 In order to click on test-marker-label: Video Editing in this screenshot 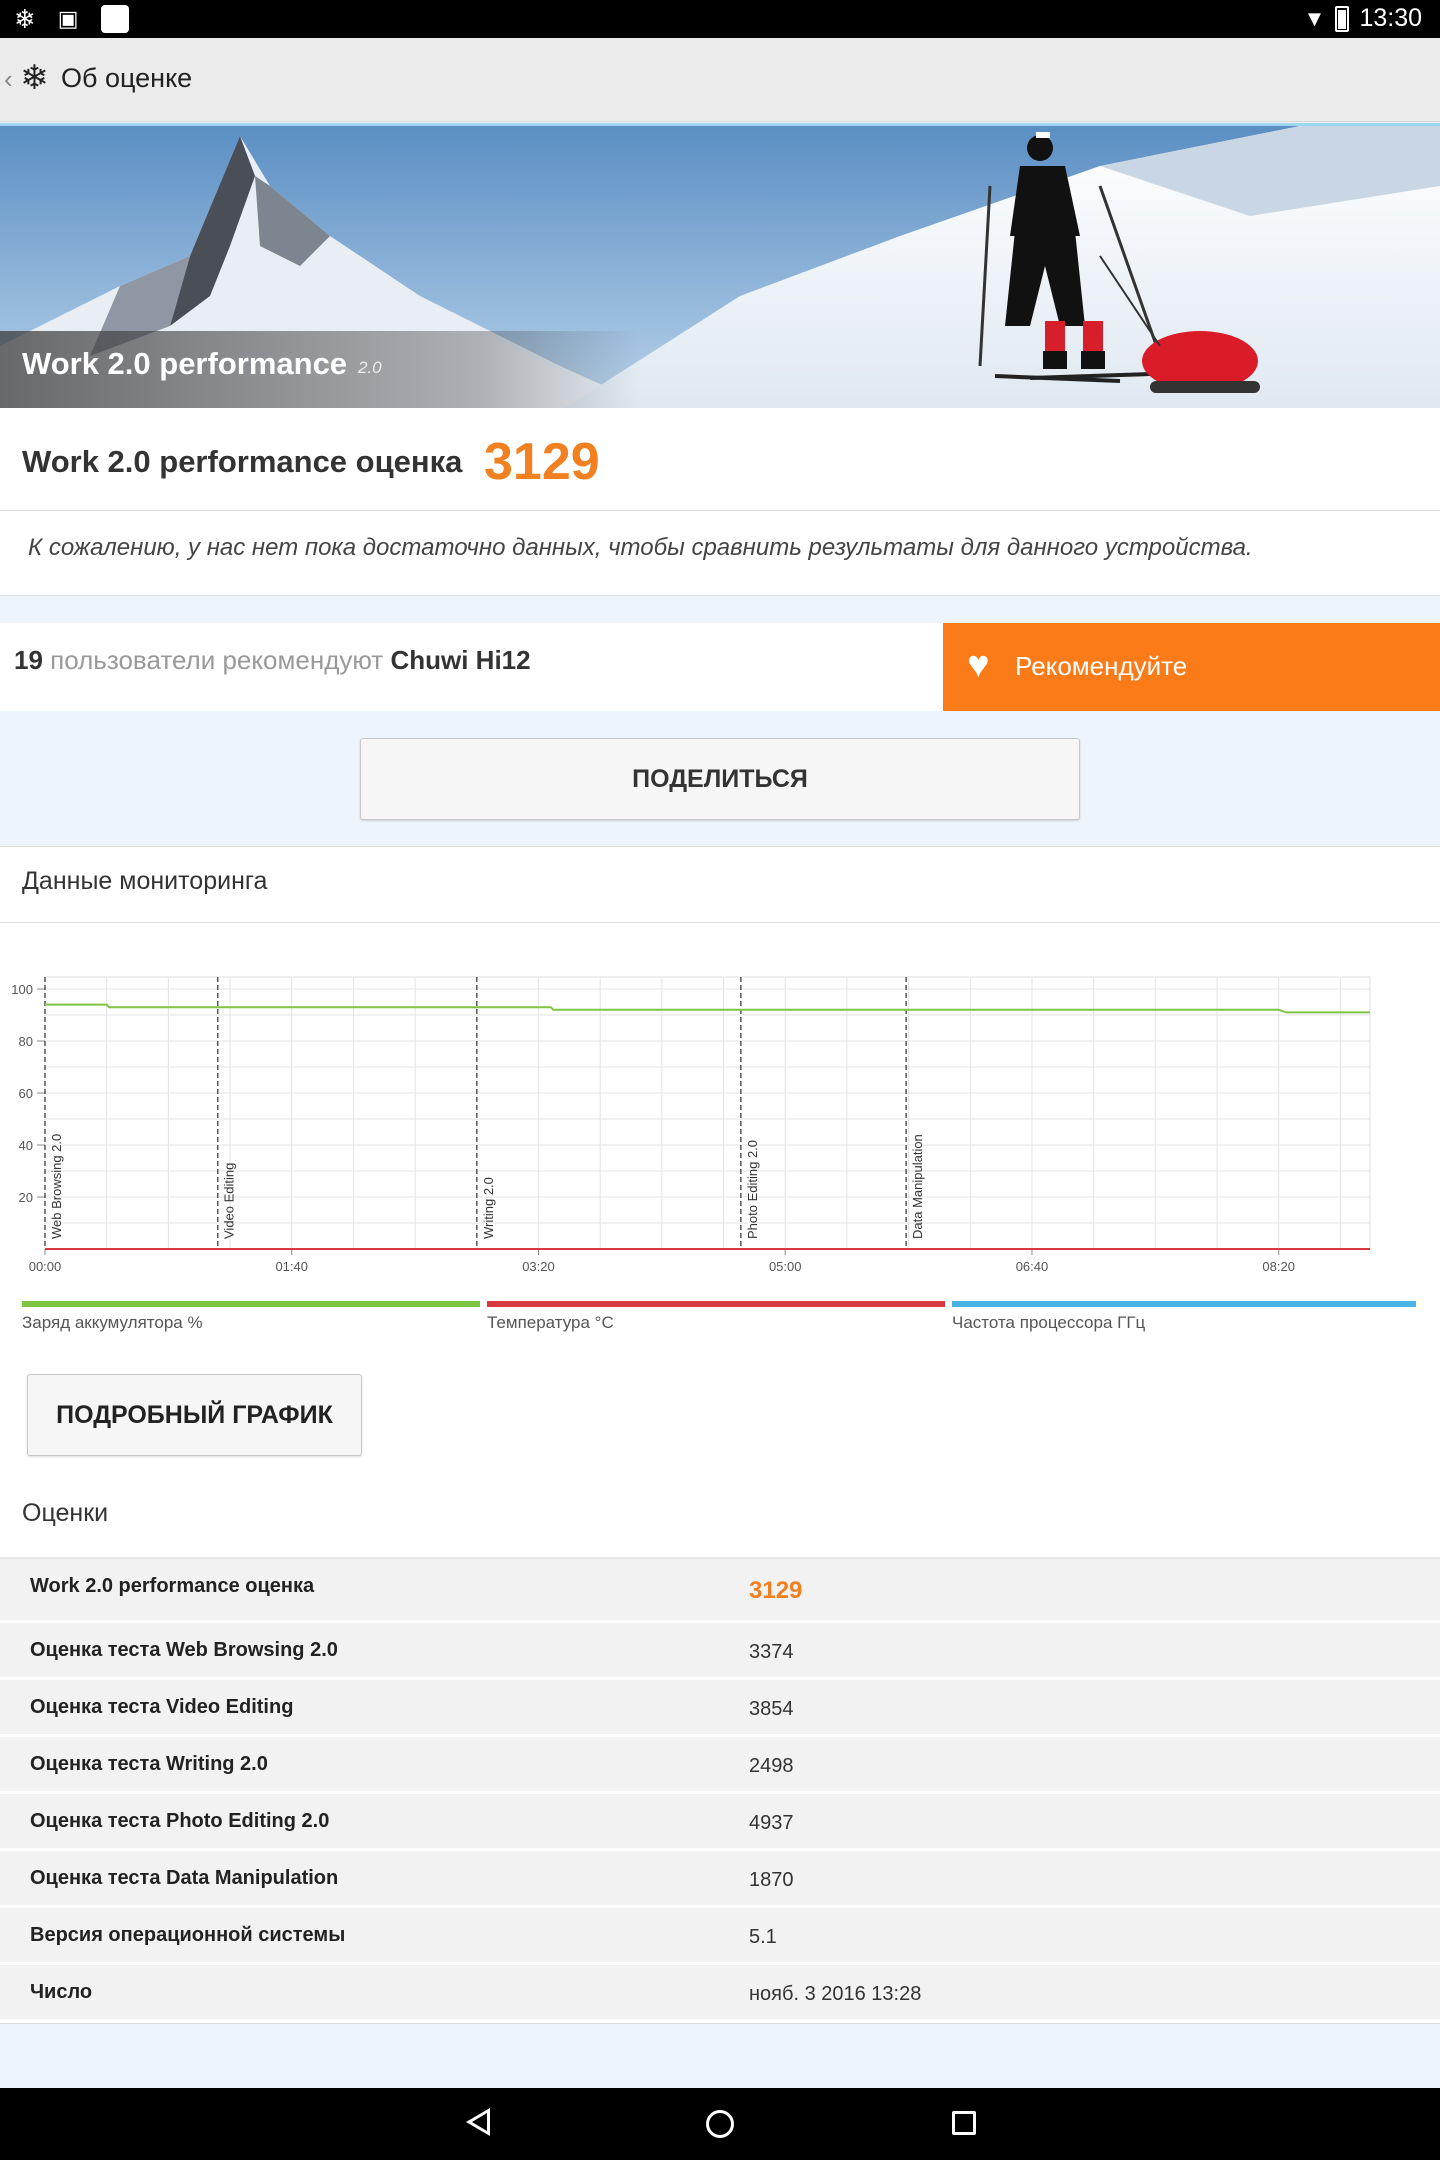, I will do `click(229, 1201)`.